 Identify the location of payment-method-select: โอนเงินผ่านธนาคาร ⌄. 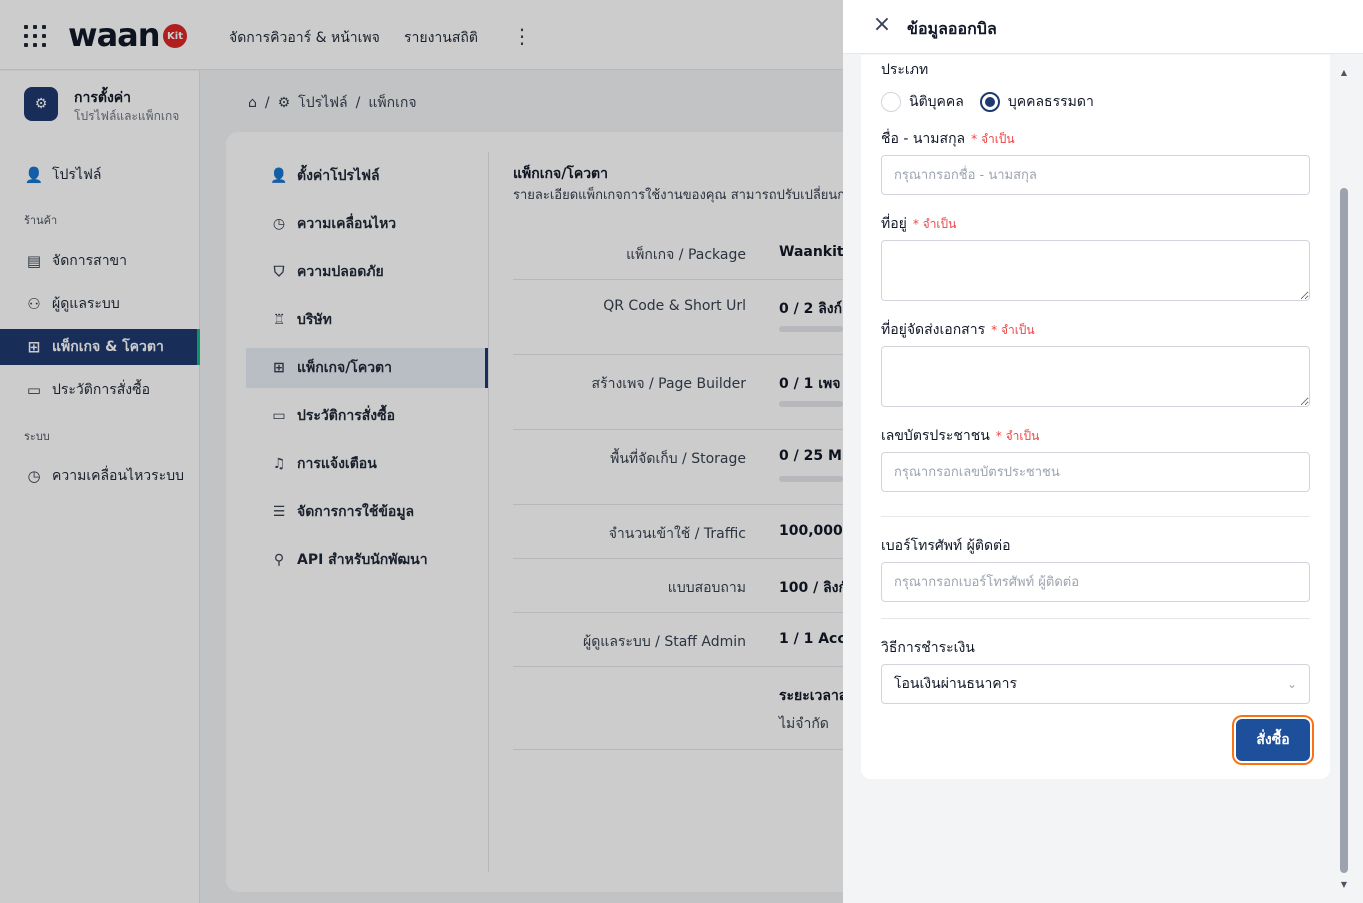
(1095, 684).